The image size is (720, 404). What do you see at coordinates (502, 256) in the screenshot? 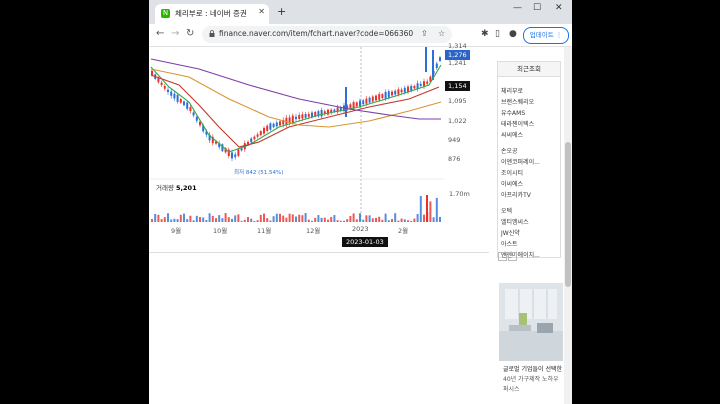
I see `pager-prev-icon: ‹` at bounding box center [502, 256].